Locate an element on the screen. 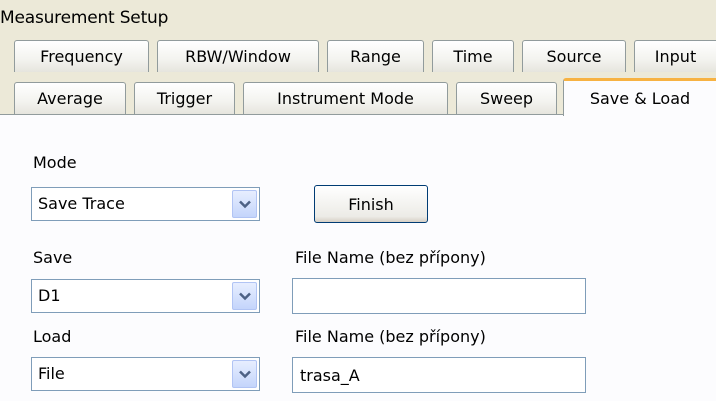  tab-source: Source is located at coordinates (574, 56).